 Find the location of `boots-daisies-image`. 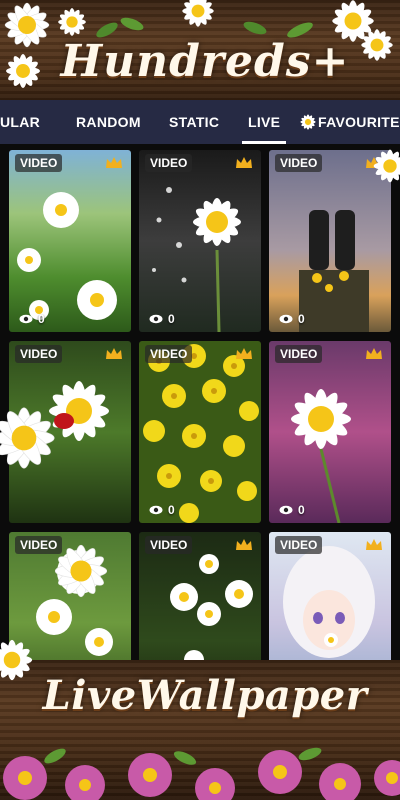

boots-daisies-image is located at coordinates (334, 271).